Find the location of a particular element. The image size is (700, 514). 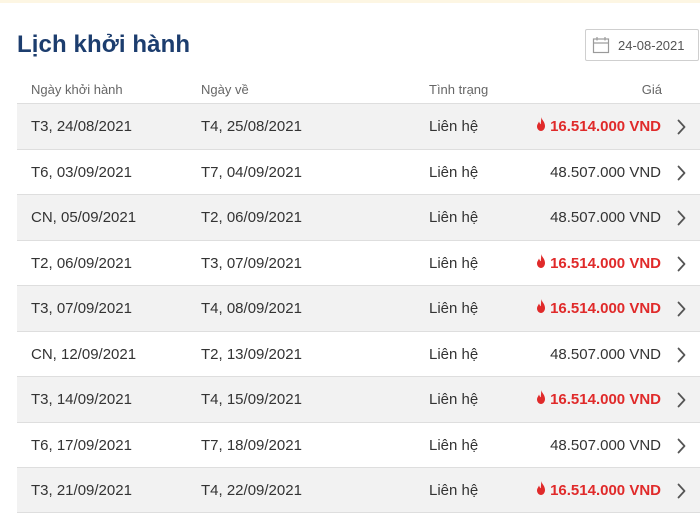

date-picker: 24-08-2021 is located at coordinates (642, 45).